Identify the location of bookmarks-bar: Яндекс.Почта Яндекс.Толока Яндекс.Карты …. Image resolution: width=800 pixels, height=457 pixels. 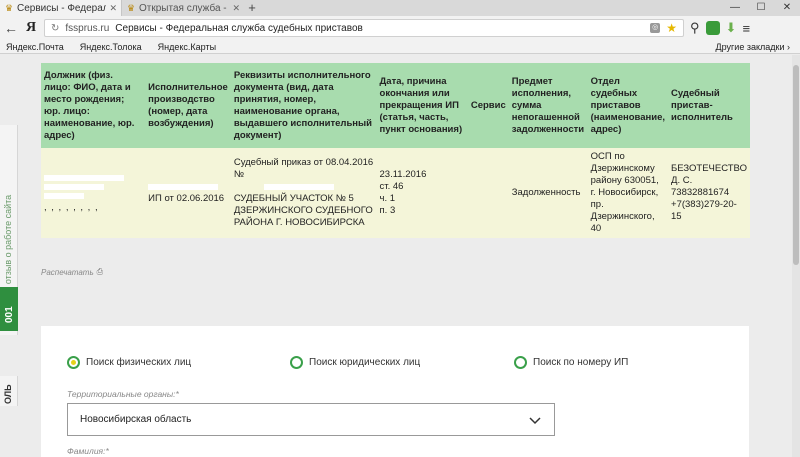
(400, 47).